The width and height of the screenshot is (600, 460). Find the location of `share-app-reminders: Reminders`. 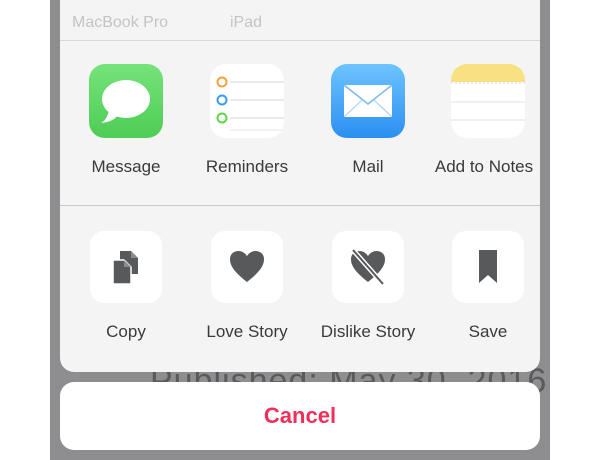

share-app-reminders: Reminders is located at coordinates (247, 123).